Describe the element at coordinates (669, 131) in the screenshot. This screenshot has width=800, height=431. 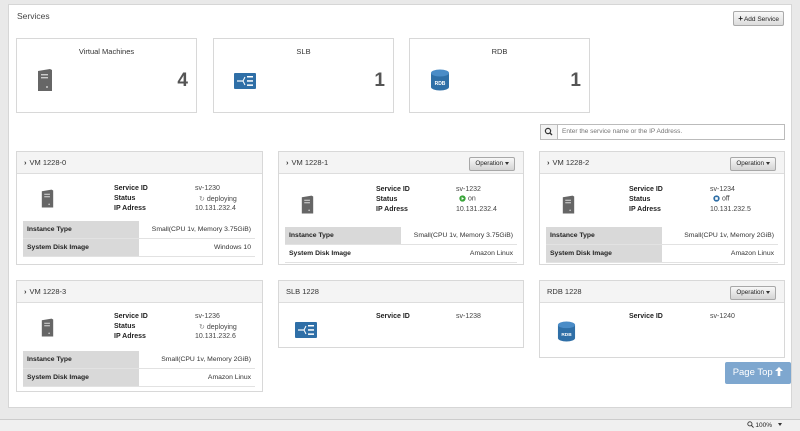
I see `search-input` at that location.